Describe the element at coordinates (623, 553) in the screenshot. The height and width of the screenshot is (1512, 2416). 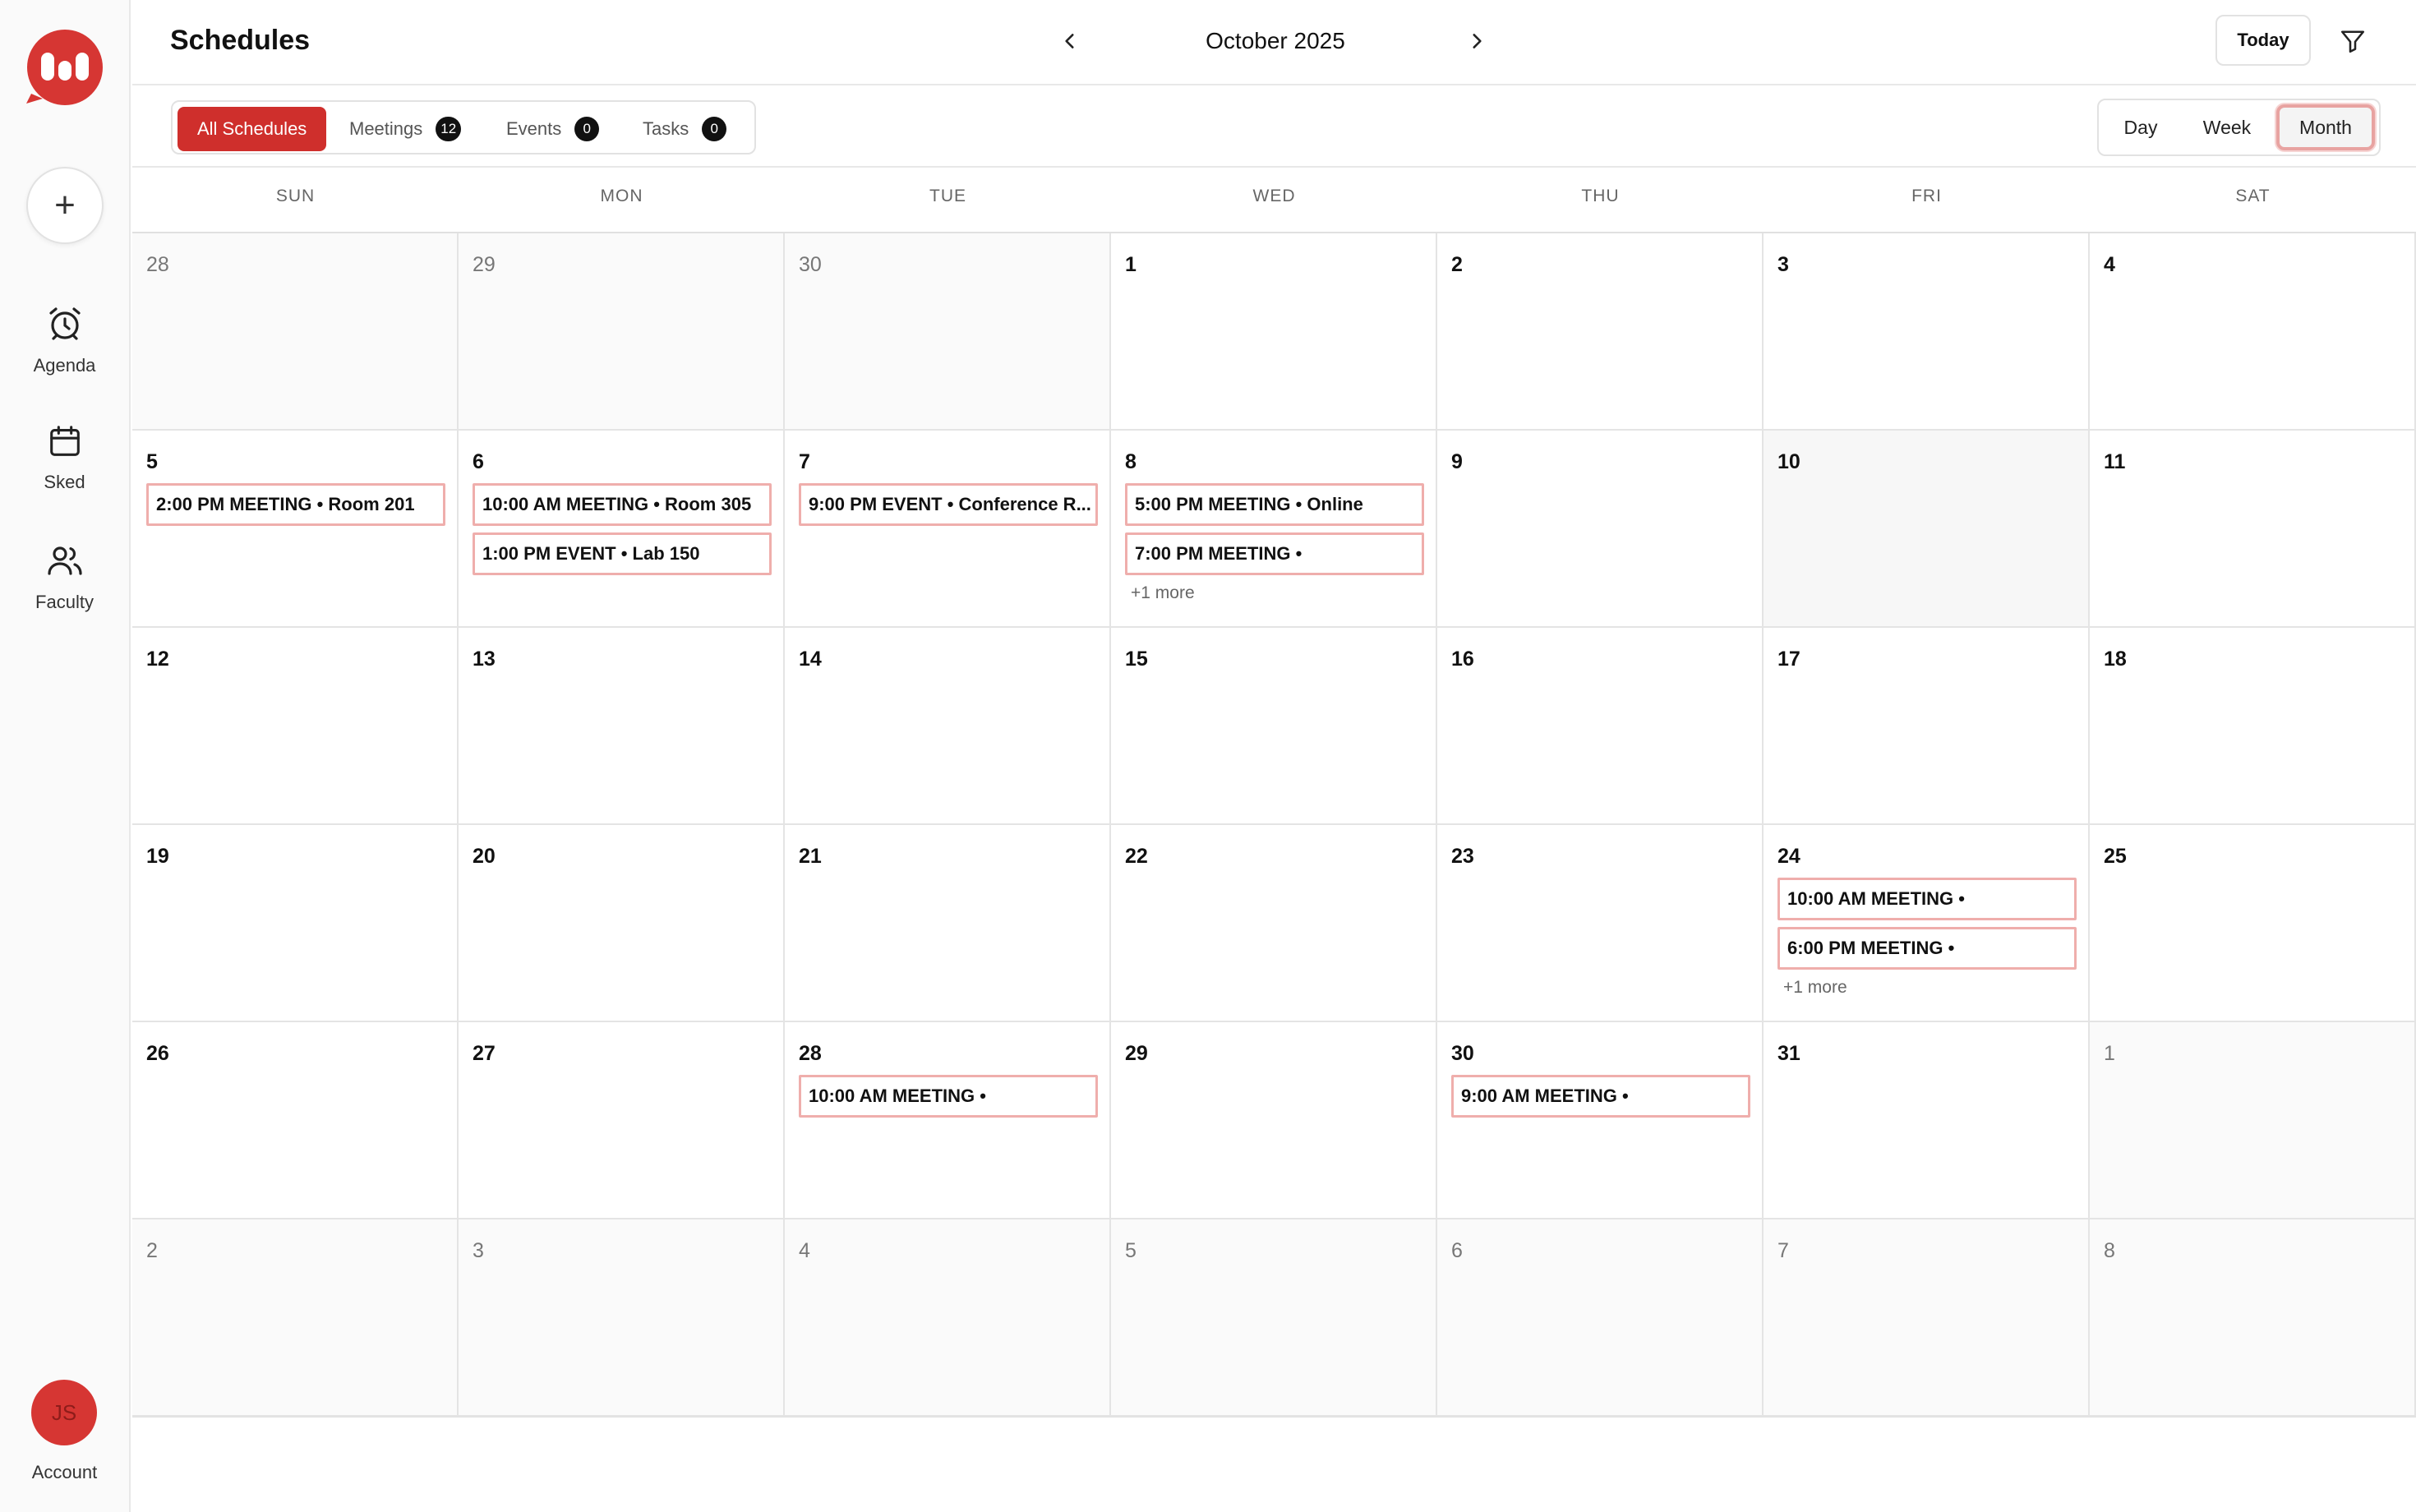
I see `calendar-event: 1:00 PM EVENT • Lab 150` at that location.